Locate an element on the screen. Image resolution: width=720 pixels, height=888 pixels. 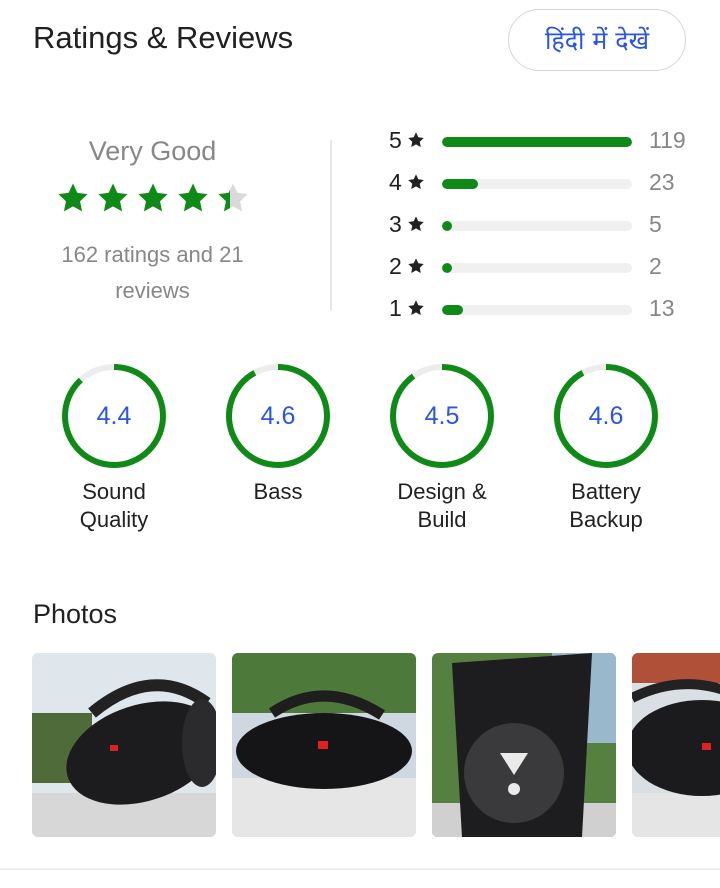
rating-row-count: 5 is located at coordinates (655, 224).